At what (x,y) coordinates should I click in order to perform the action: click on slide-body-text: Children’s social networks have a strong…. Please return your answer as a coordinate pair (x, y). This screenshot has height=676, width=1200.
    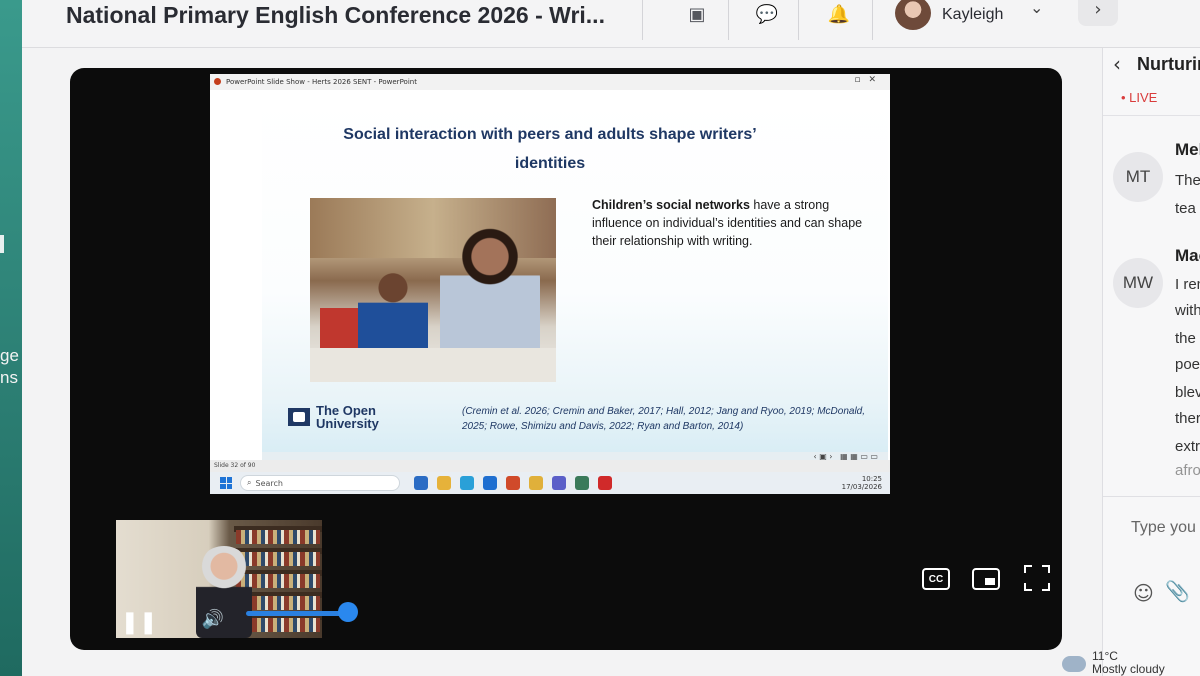
    Looking at the image, I should click on (732, 223).